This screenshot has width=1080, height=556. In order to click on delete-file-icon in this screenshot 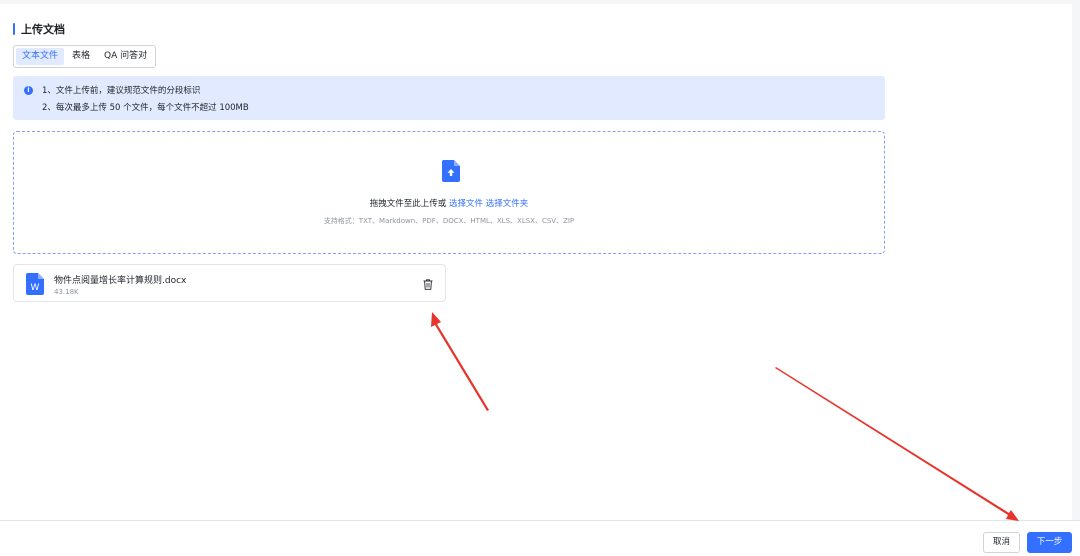, I will do `click(428, 284)`.